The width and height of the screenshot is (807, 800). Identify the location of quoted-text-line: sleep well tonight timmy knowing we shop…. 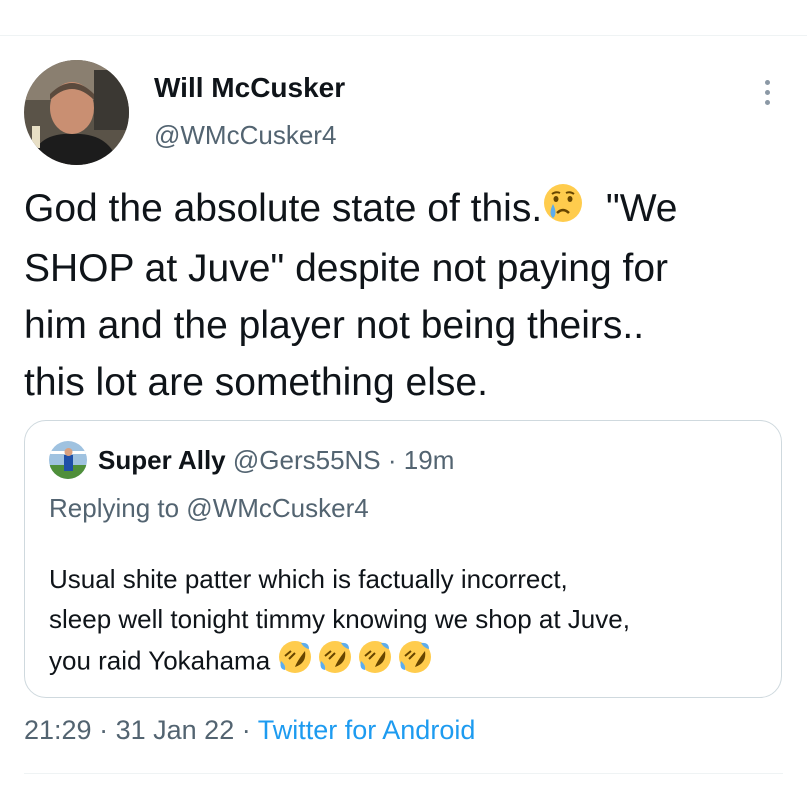
(339, 619).